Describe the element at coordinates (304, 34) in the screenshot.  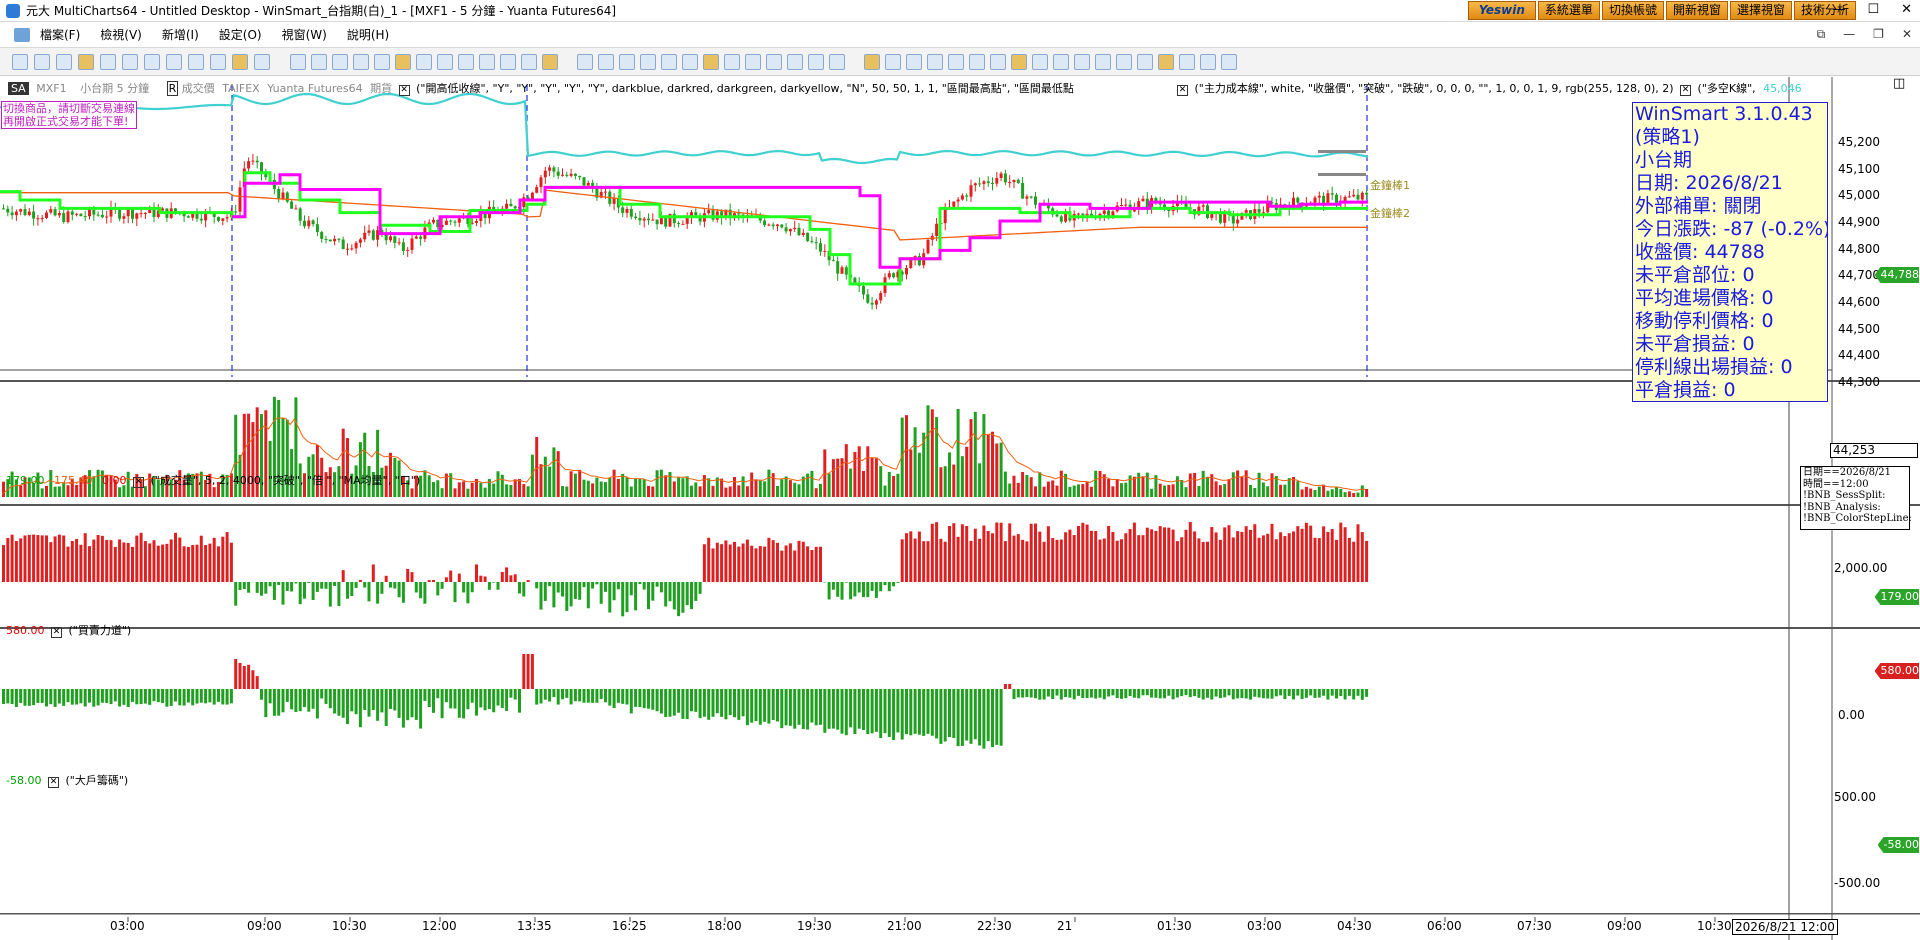
I see `menu-window: 視窗(W)` at that location.